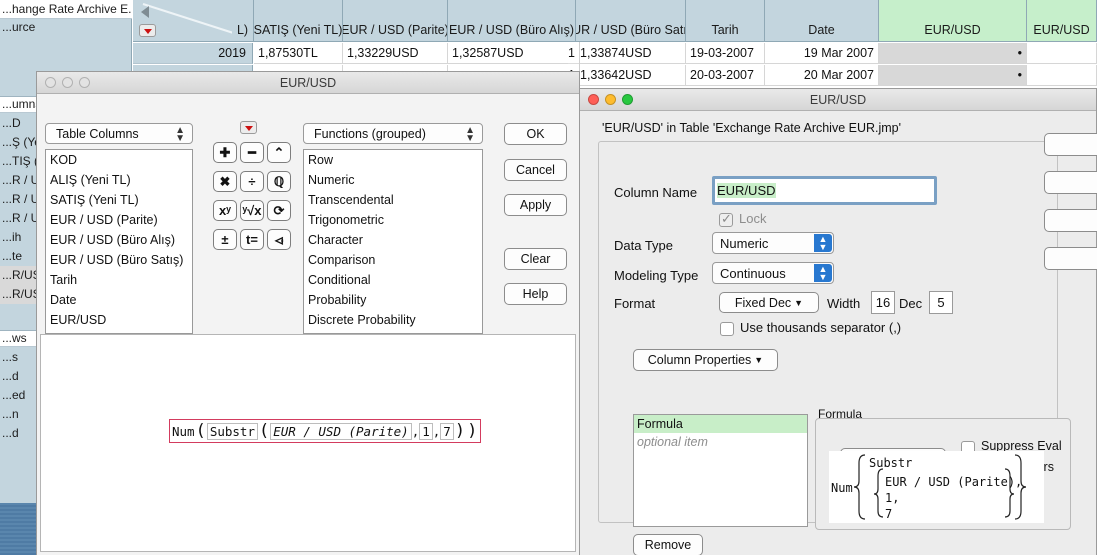 This screenshot has height=555, width=1097. I want to click on formula-function-item: Trigonometric, so click(393, 220).